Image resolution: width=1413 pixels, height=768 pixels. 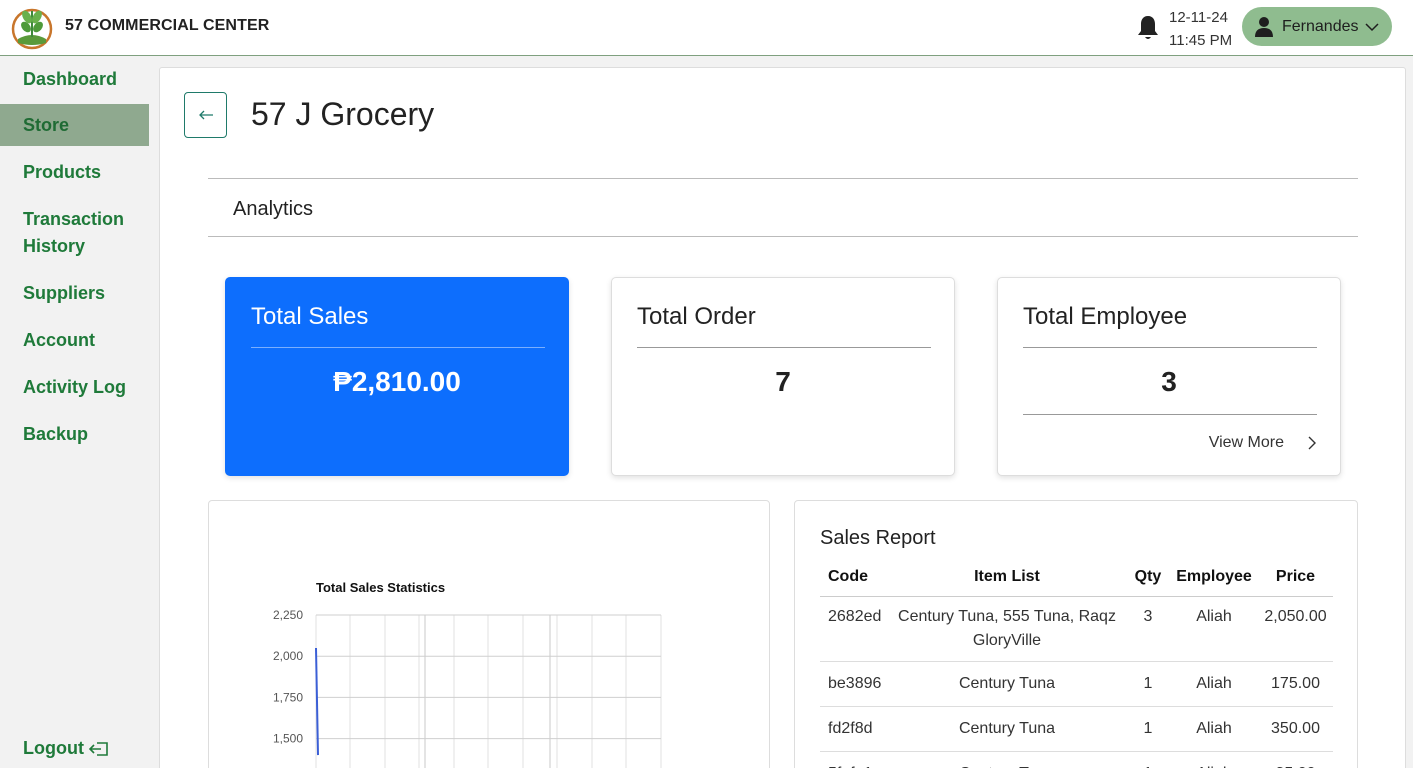 I want to click on sidebar-item-account: Account, so click(x=74, y=340).